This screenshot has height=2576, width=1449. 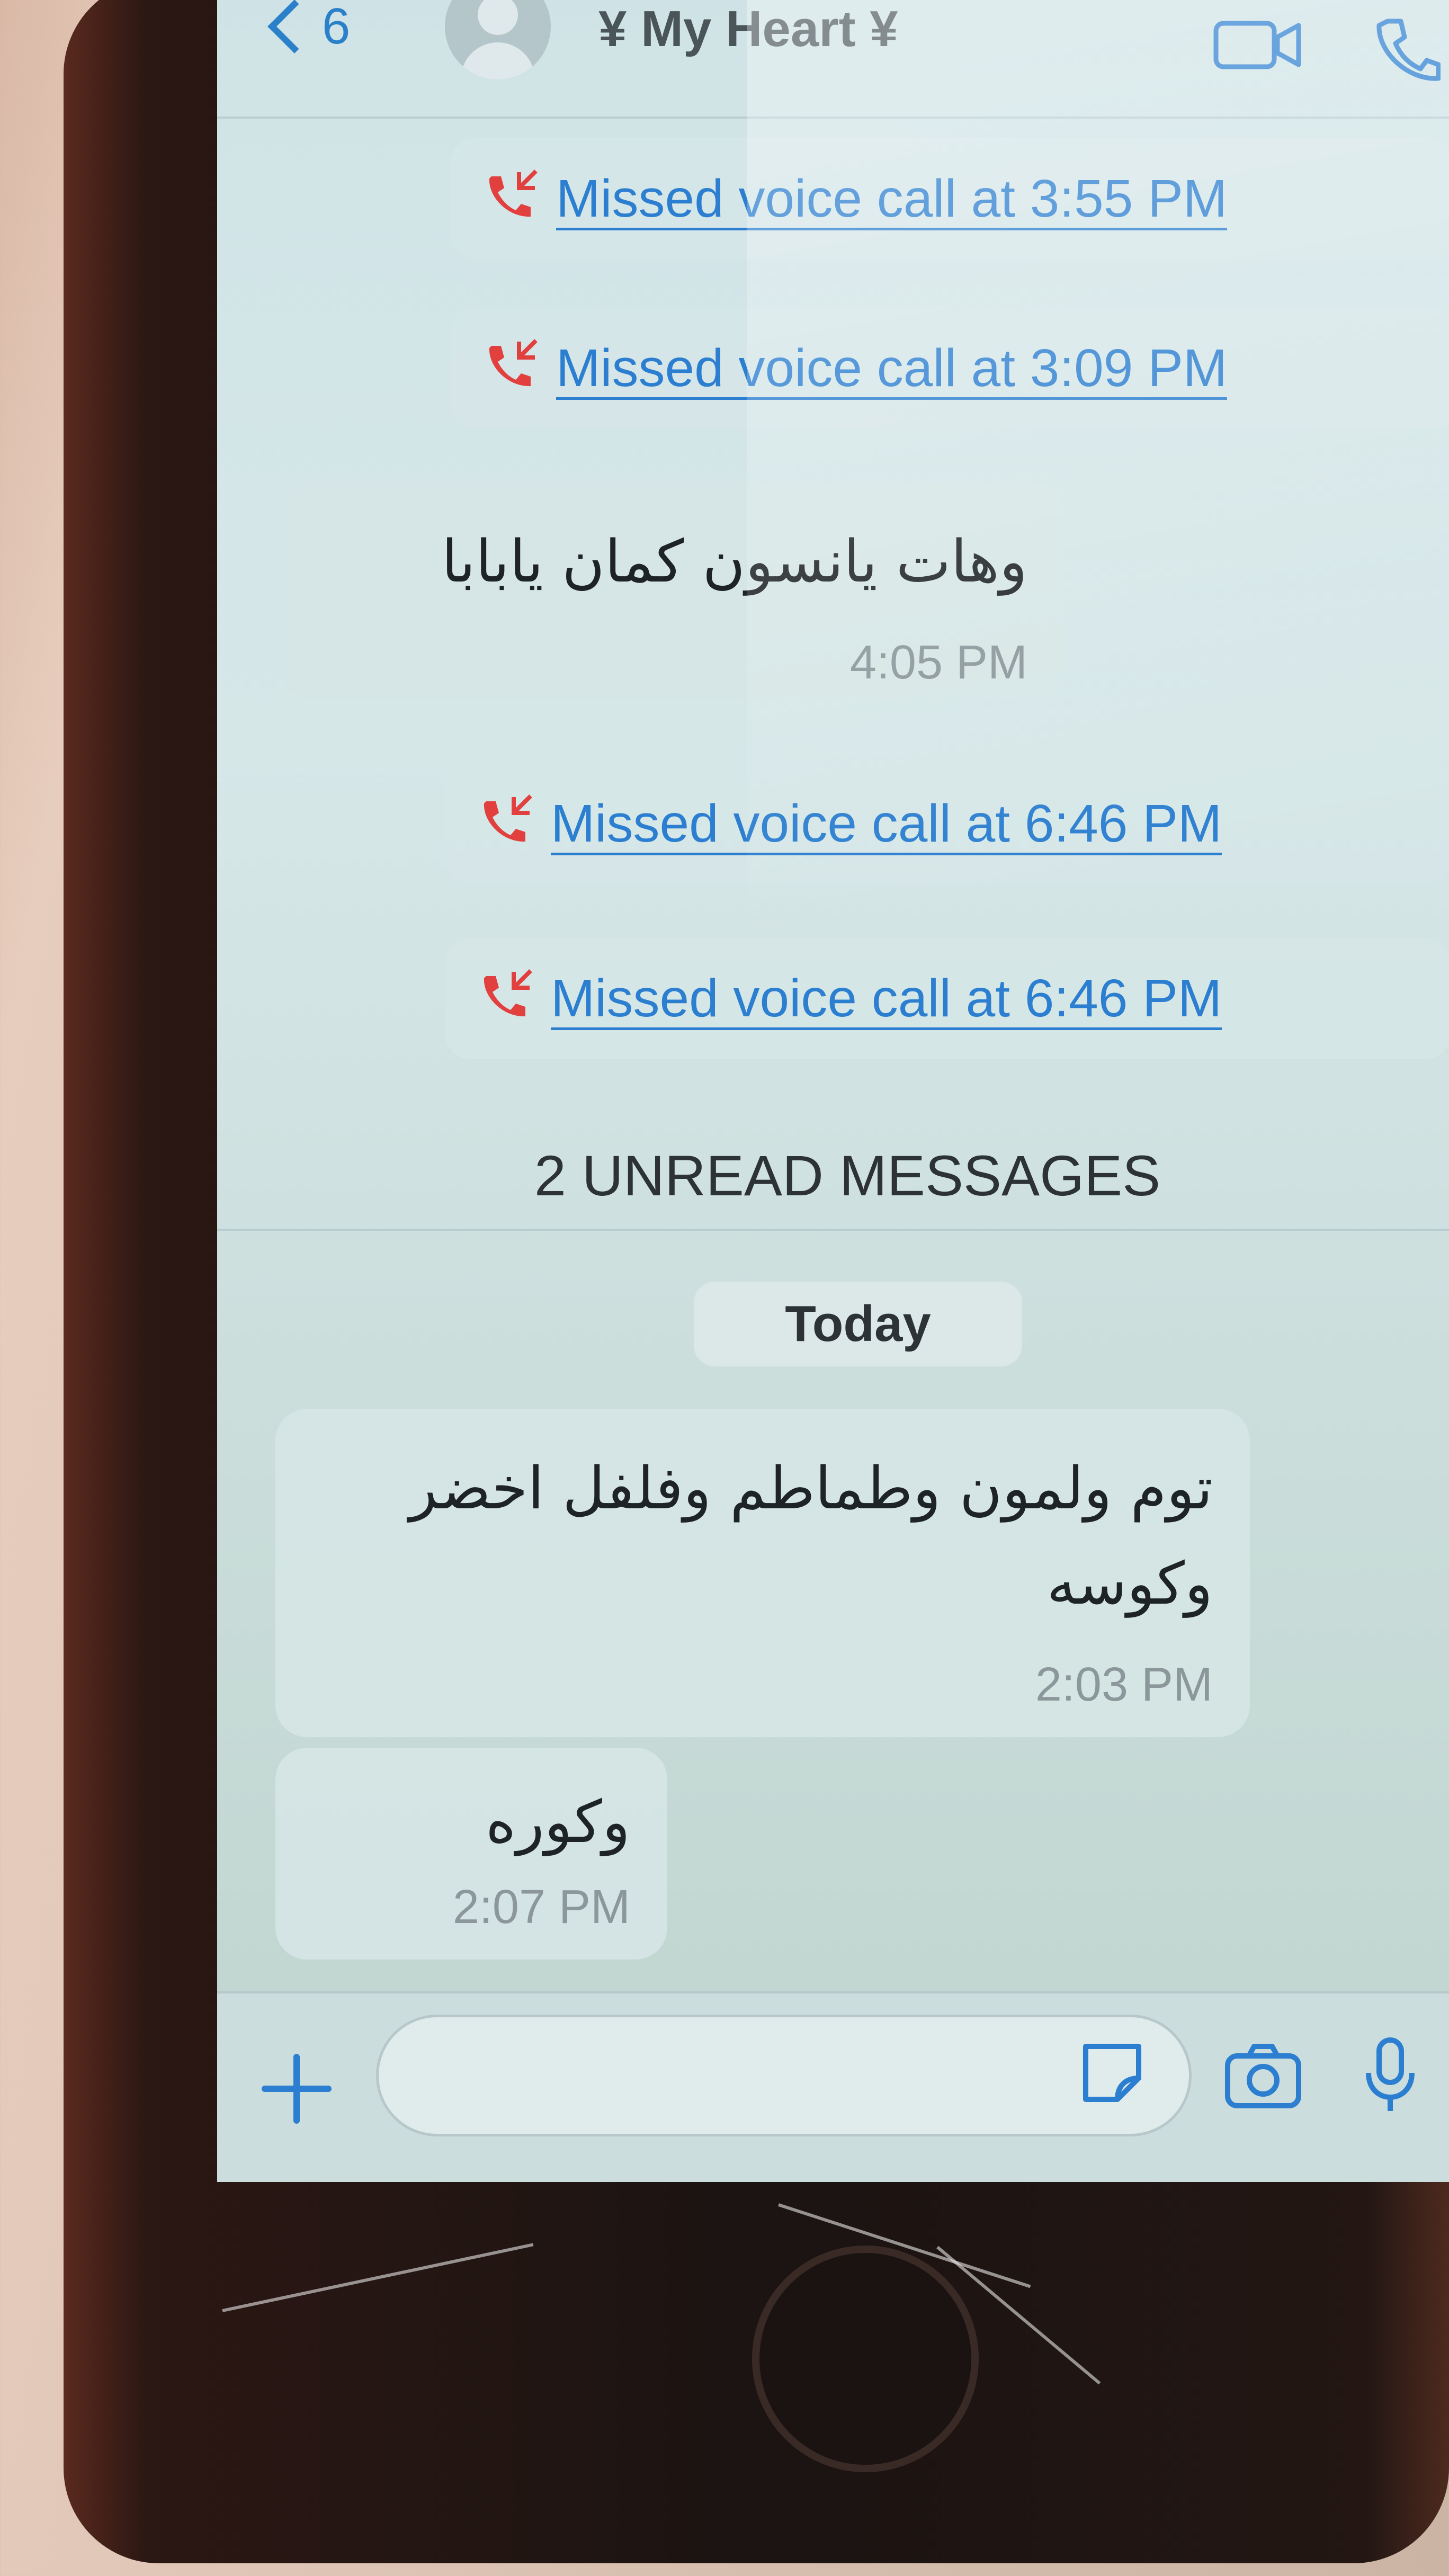 I want to click on missed-call-bubble: Missed voice call at 3:09 PM, so click(x=949, y=368).